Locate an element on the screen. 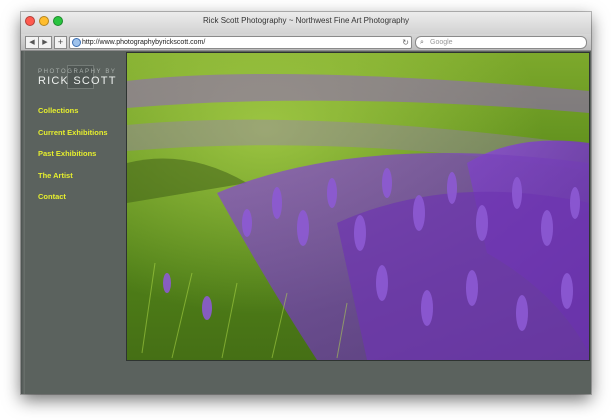 The height and width of the screenshot is (420, 611). history-buttons: ◀ ▶ is located at coordinates (38, 42).